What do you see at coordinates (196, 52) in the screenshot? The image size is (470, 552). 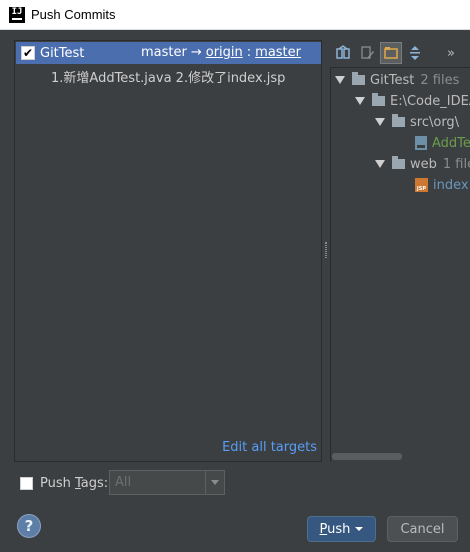 I see `arrow-right-icon: →` at bounding box center [196, 52].